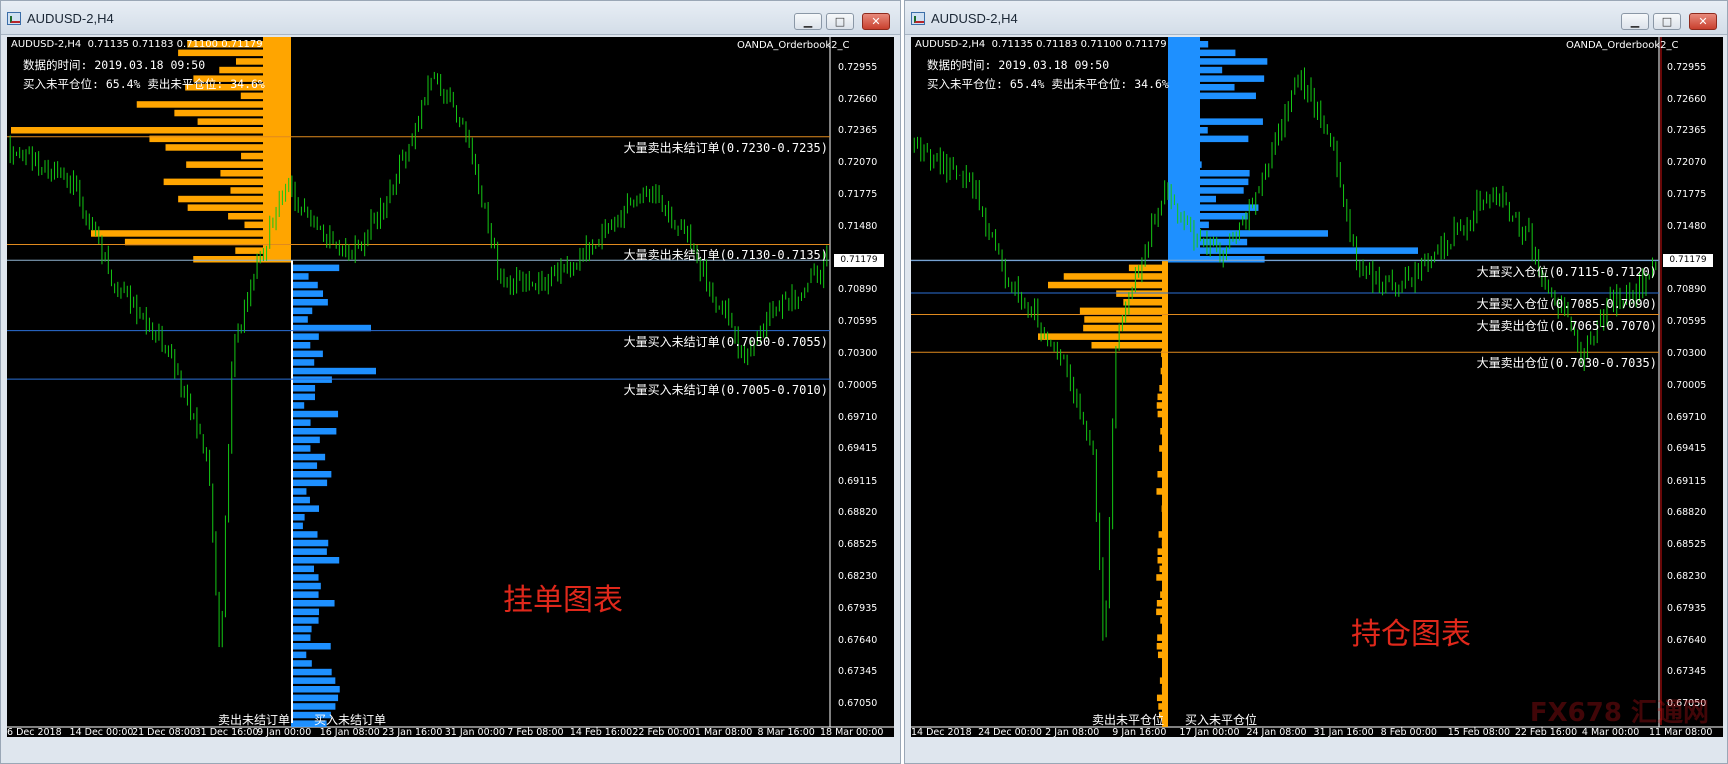 The height and width of the screenshot is (764, 1728). I want to click on price-tick-label: 0.67345, so click(858, 672).